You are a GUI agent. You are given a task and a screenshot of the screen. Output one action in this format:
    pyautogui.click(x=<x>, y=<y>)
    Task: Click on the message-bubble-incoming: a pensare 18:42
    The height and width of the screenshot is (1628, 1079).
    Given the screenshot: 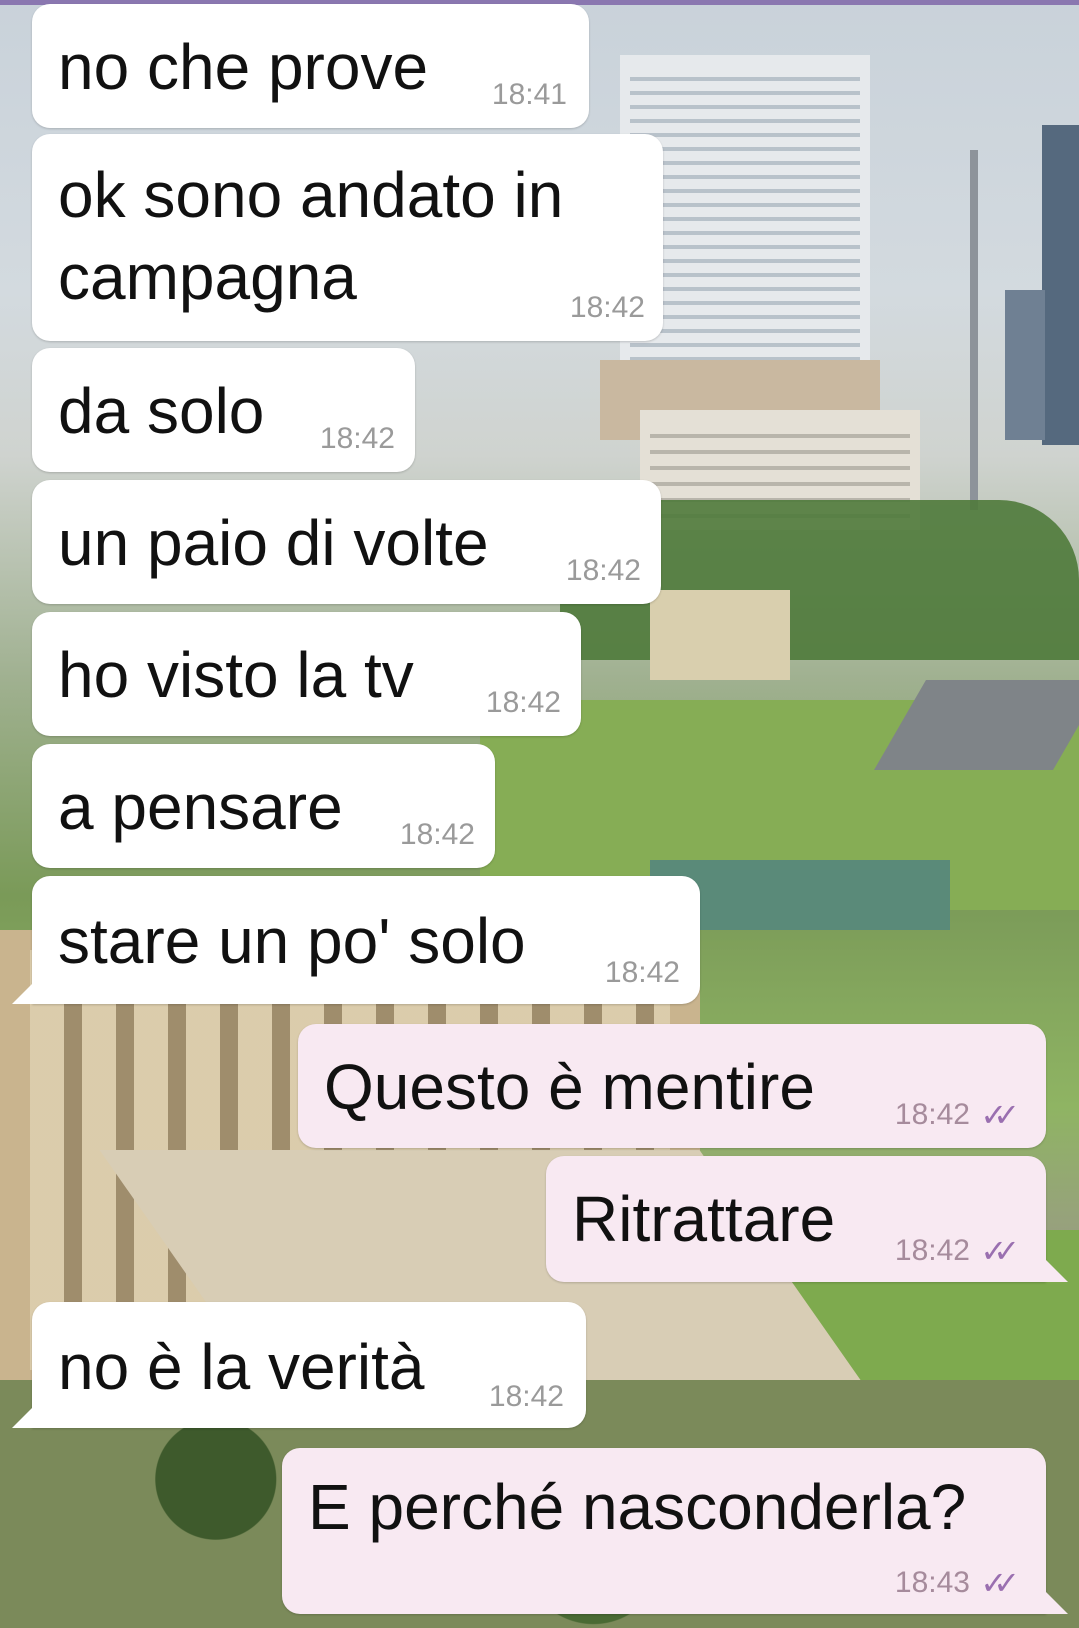 What is the action you would take?
    pyautogui.click(x=263, y=806)
    